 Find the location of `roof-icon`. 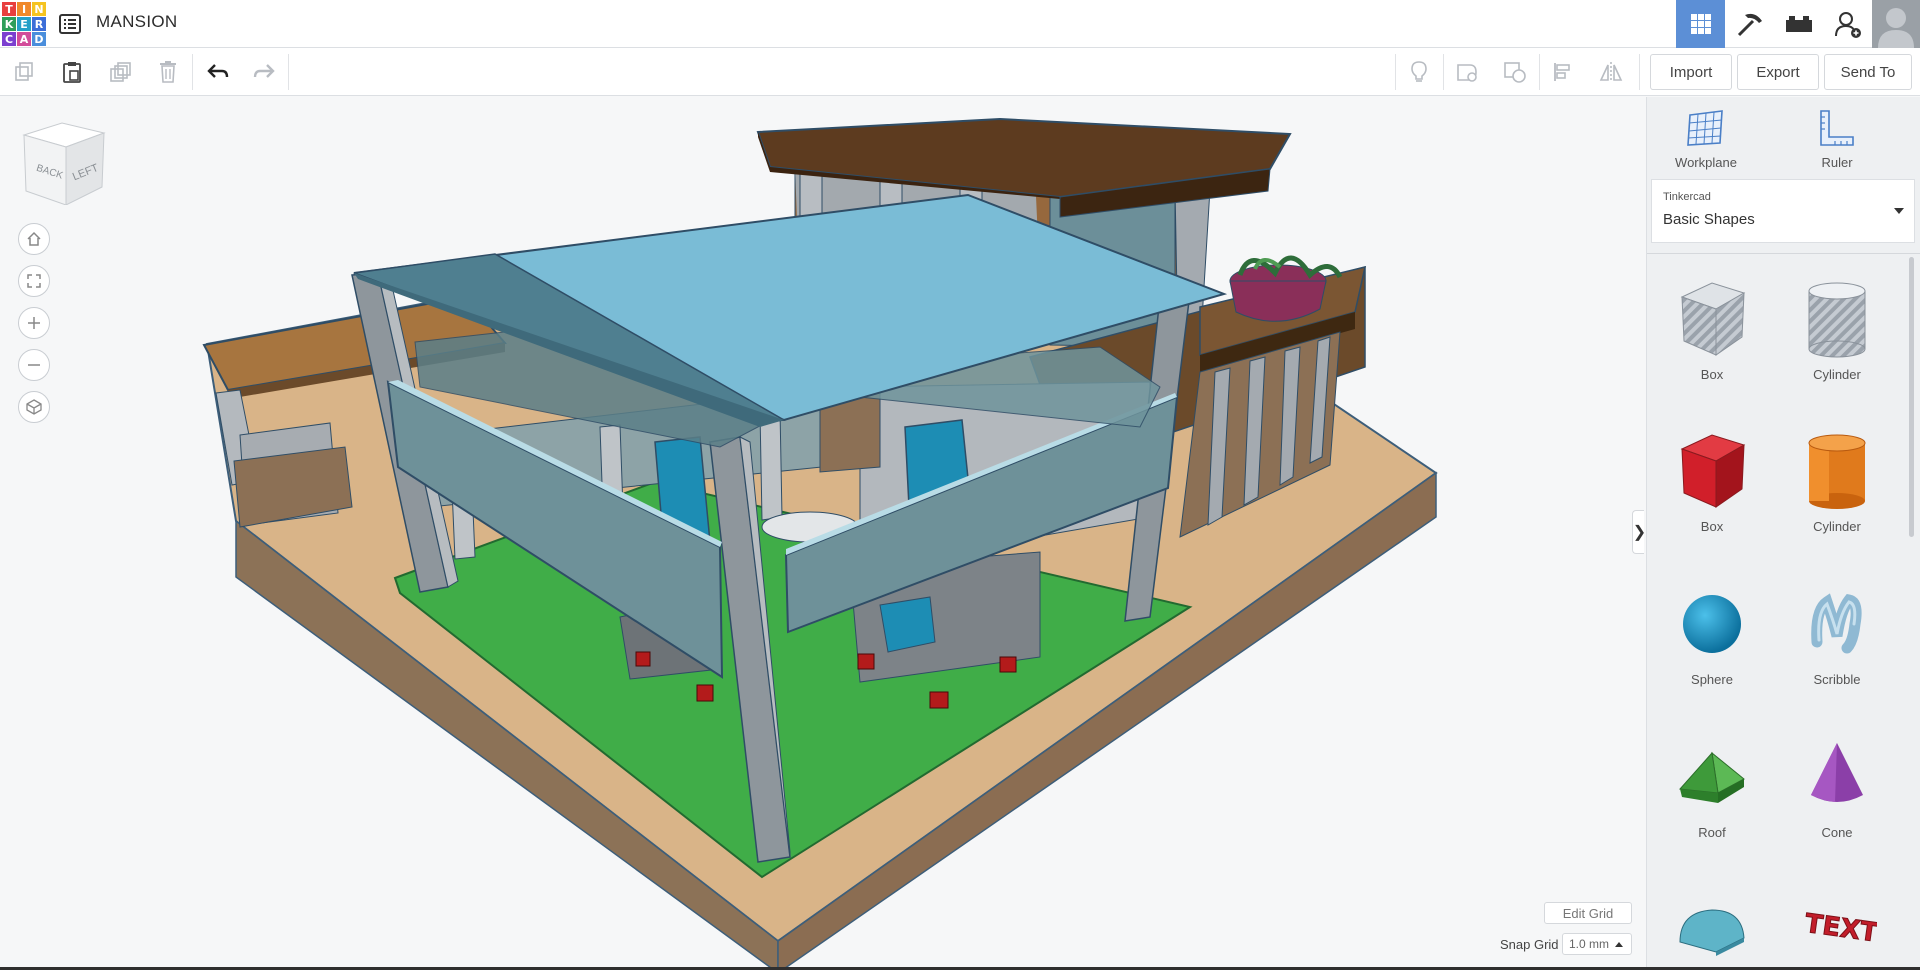

roof-icon is located at coordinates (1711, 777).